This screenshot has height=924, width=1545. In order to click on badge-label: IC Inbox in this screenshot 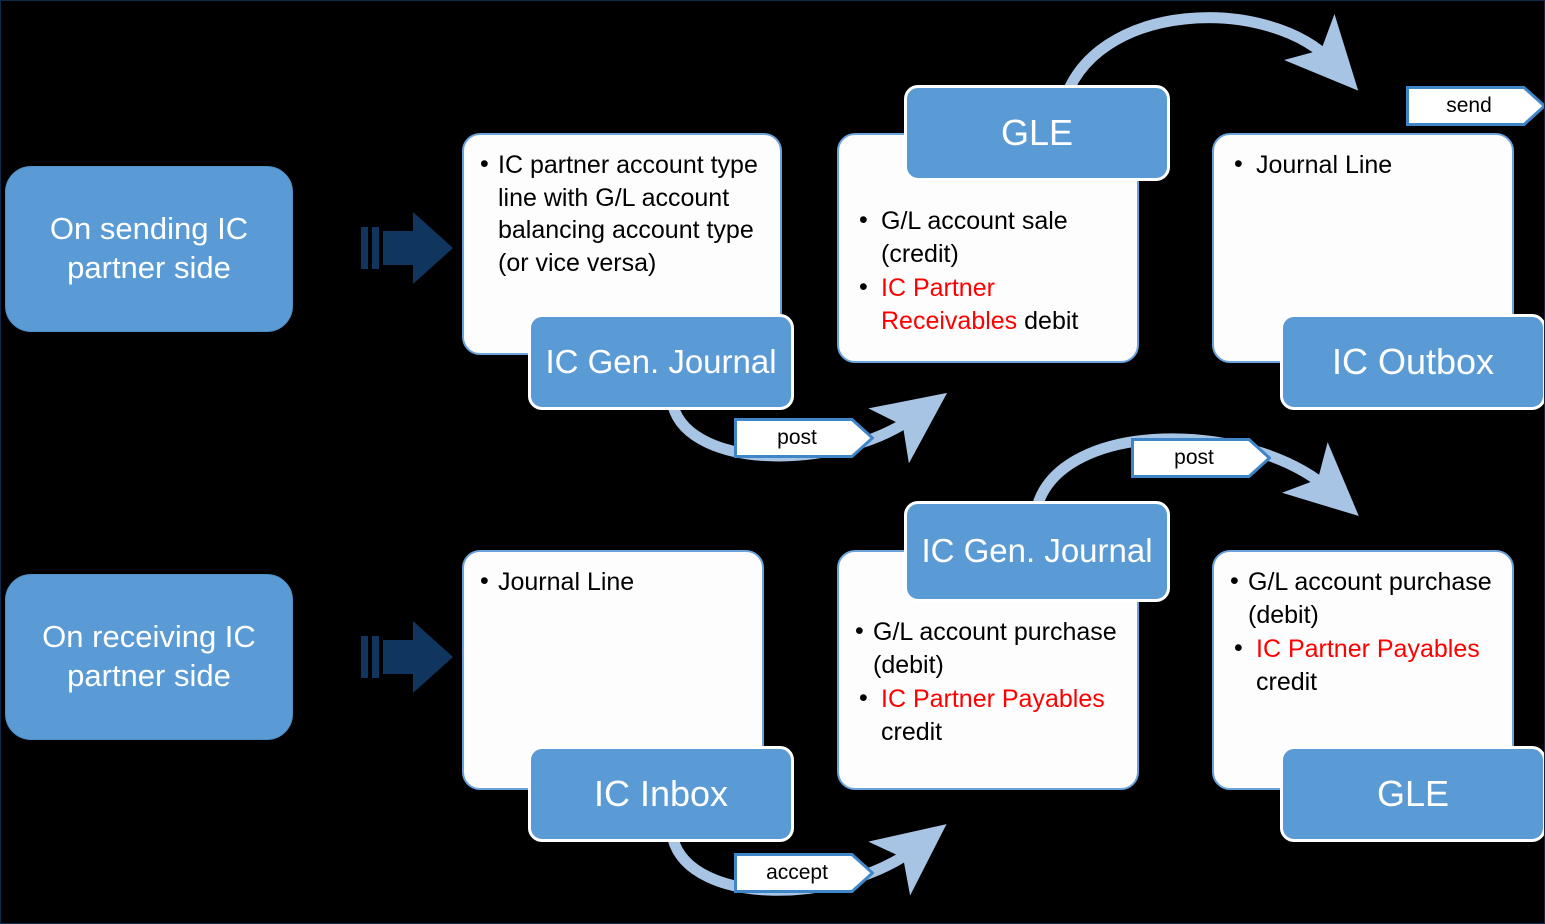, I will do `click(661, 793)`.